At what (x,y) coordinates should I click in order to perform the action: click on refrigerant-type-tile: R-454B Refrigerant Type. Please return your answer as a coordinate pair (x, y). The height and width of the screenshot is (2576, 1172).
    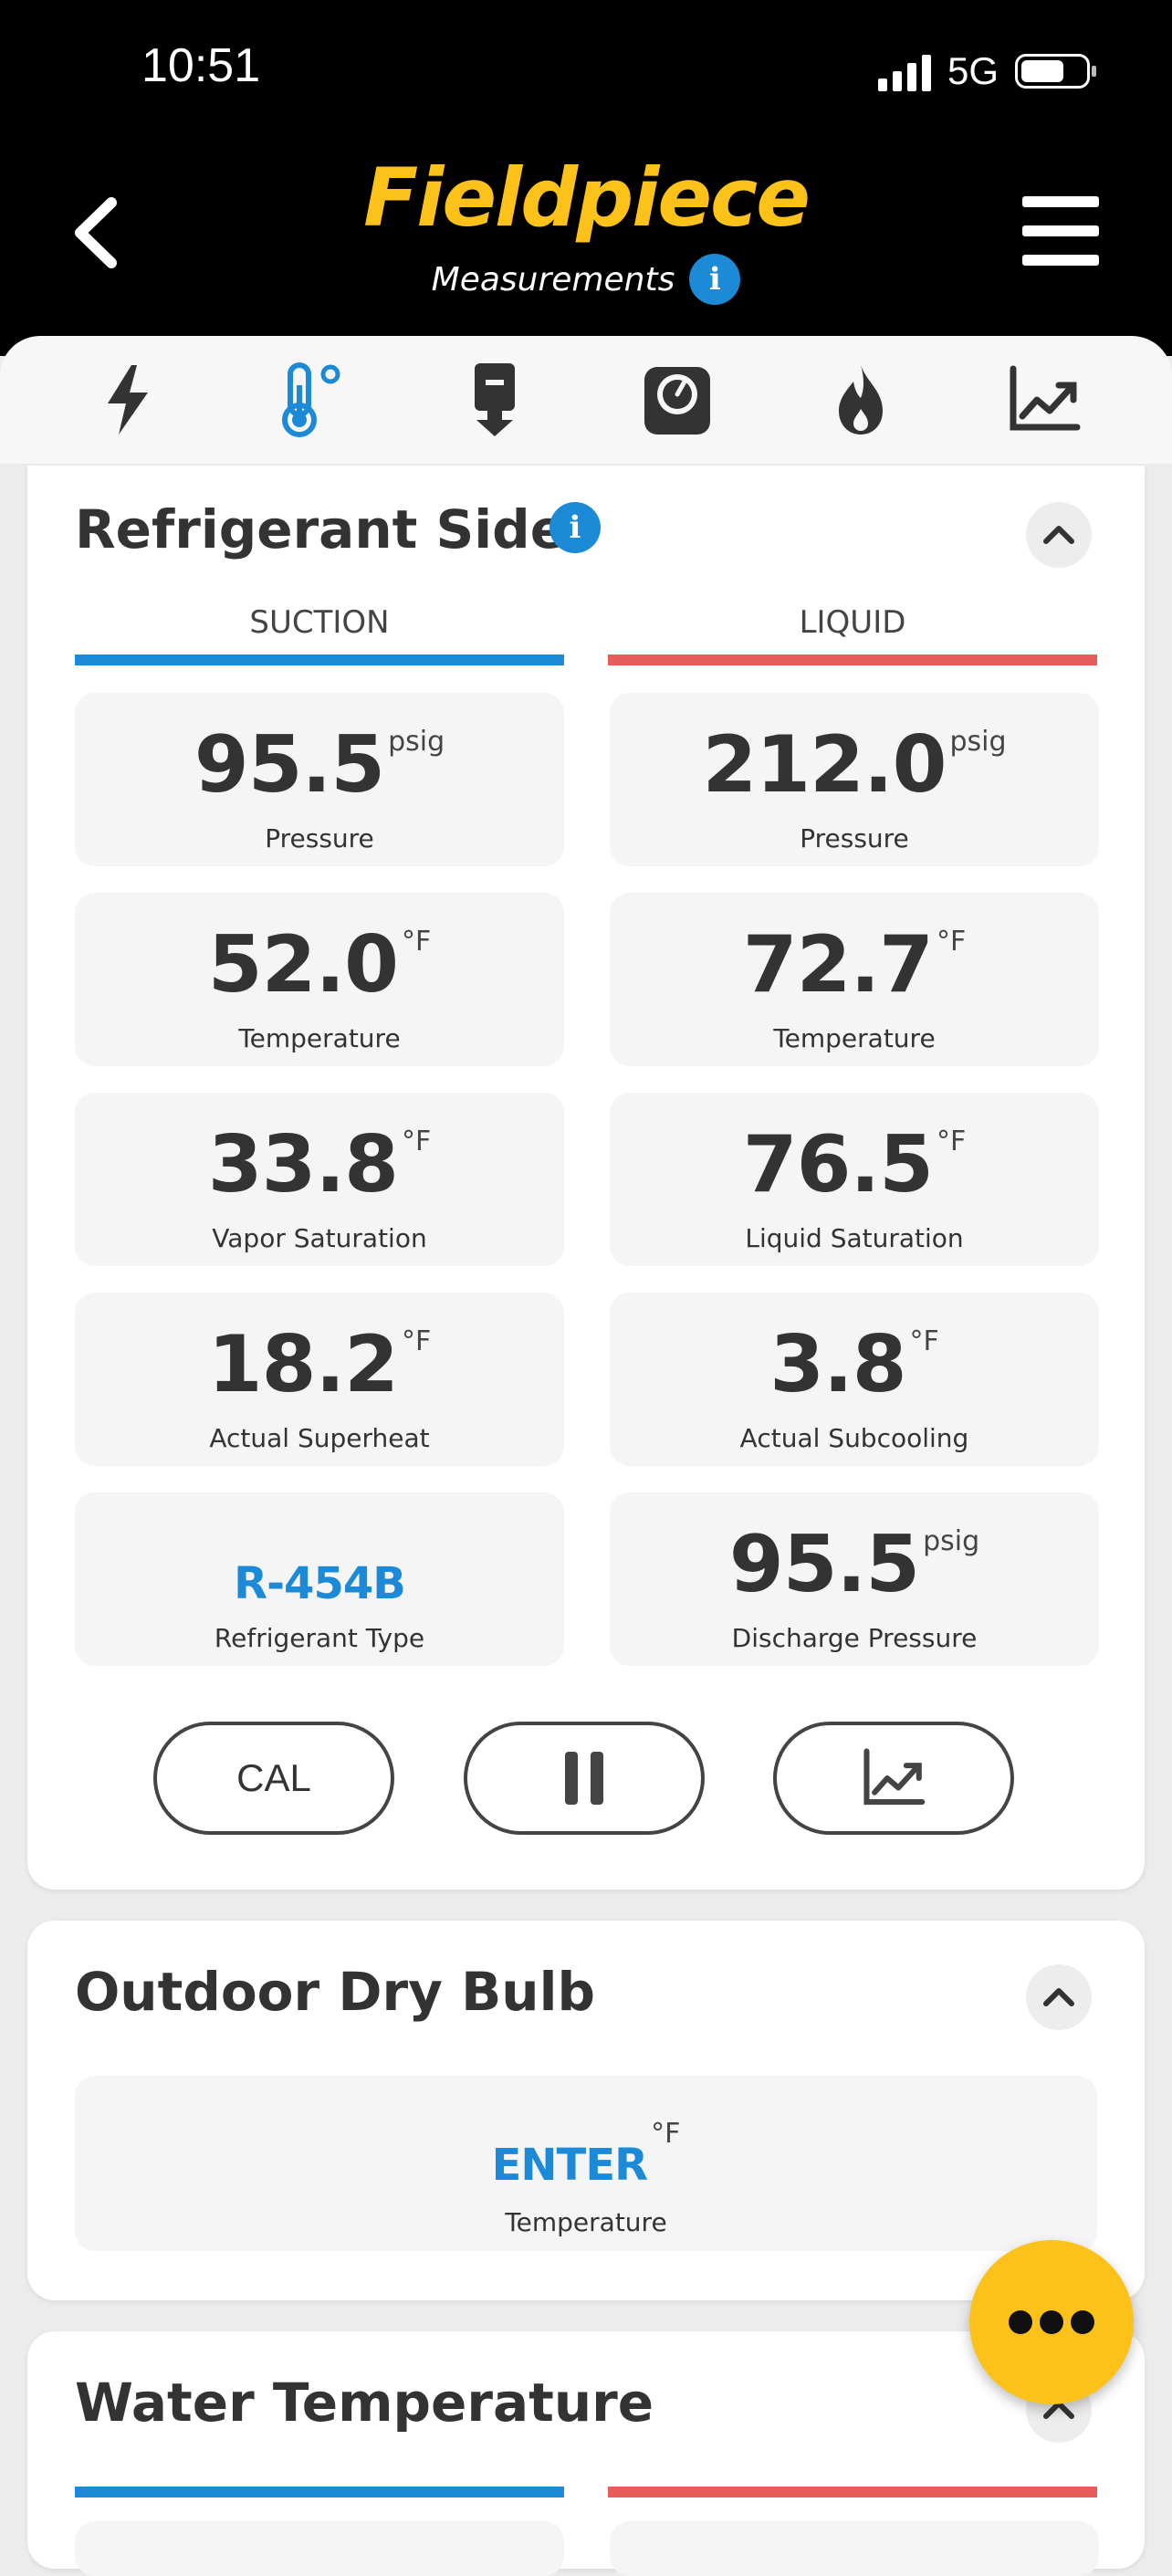
    Looking at the image, I should click on (320, 1579).